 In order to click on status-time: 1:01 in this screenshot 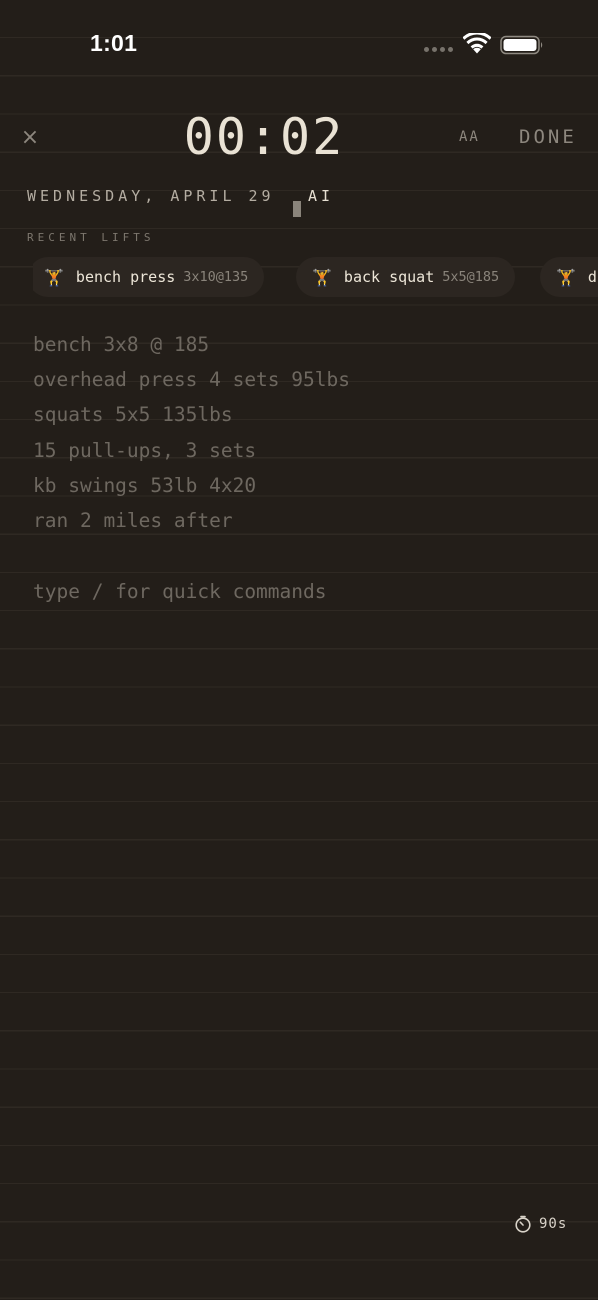, I will do `click(114, 43)`.